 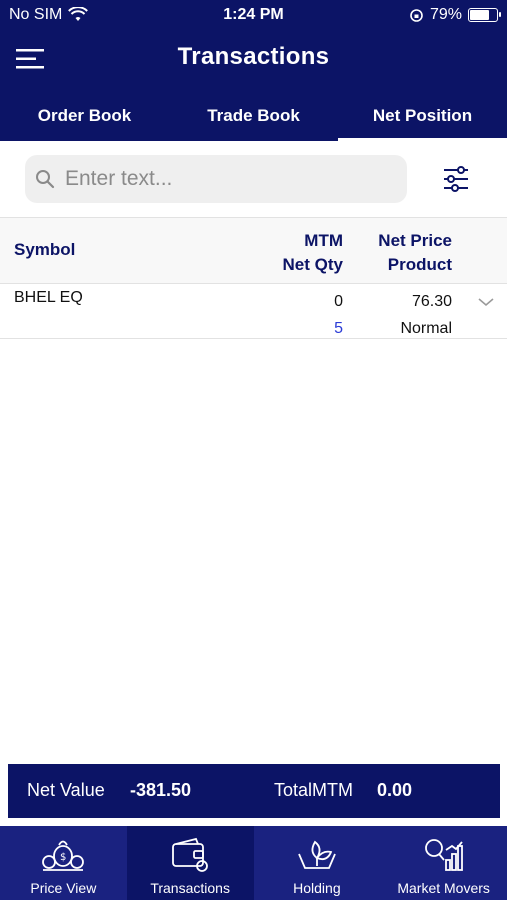 I want to click on nav-market-movers: Market Movers, so click(x=443, y=863).